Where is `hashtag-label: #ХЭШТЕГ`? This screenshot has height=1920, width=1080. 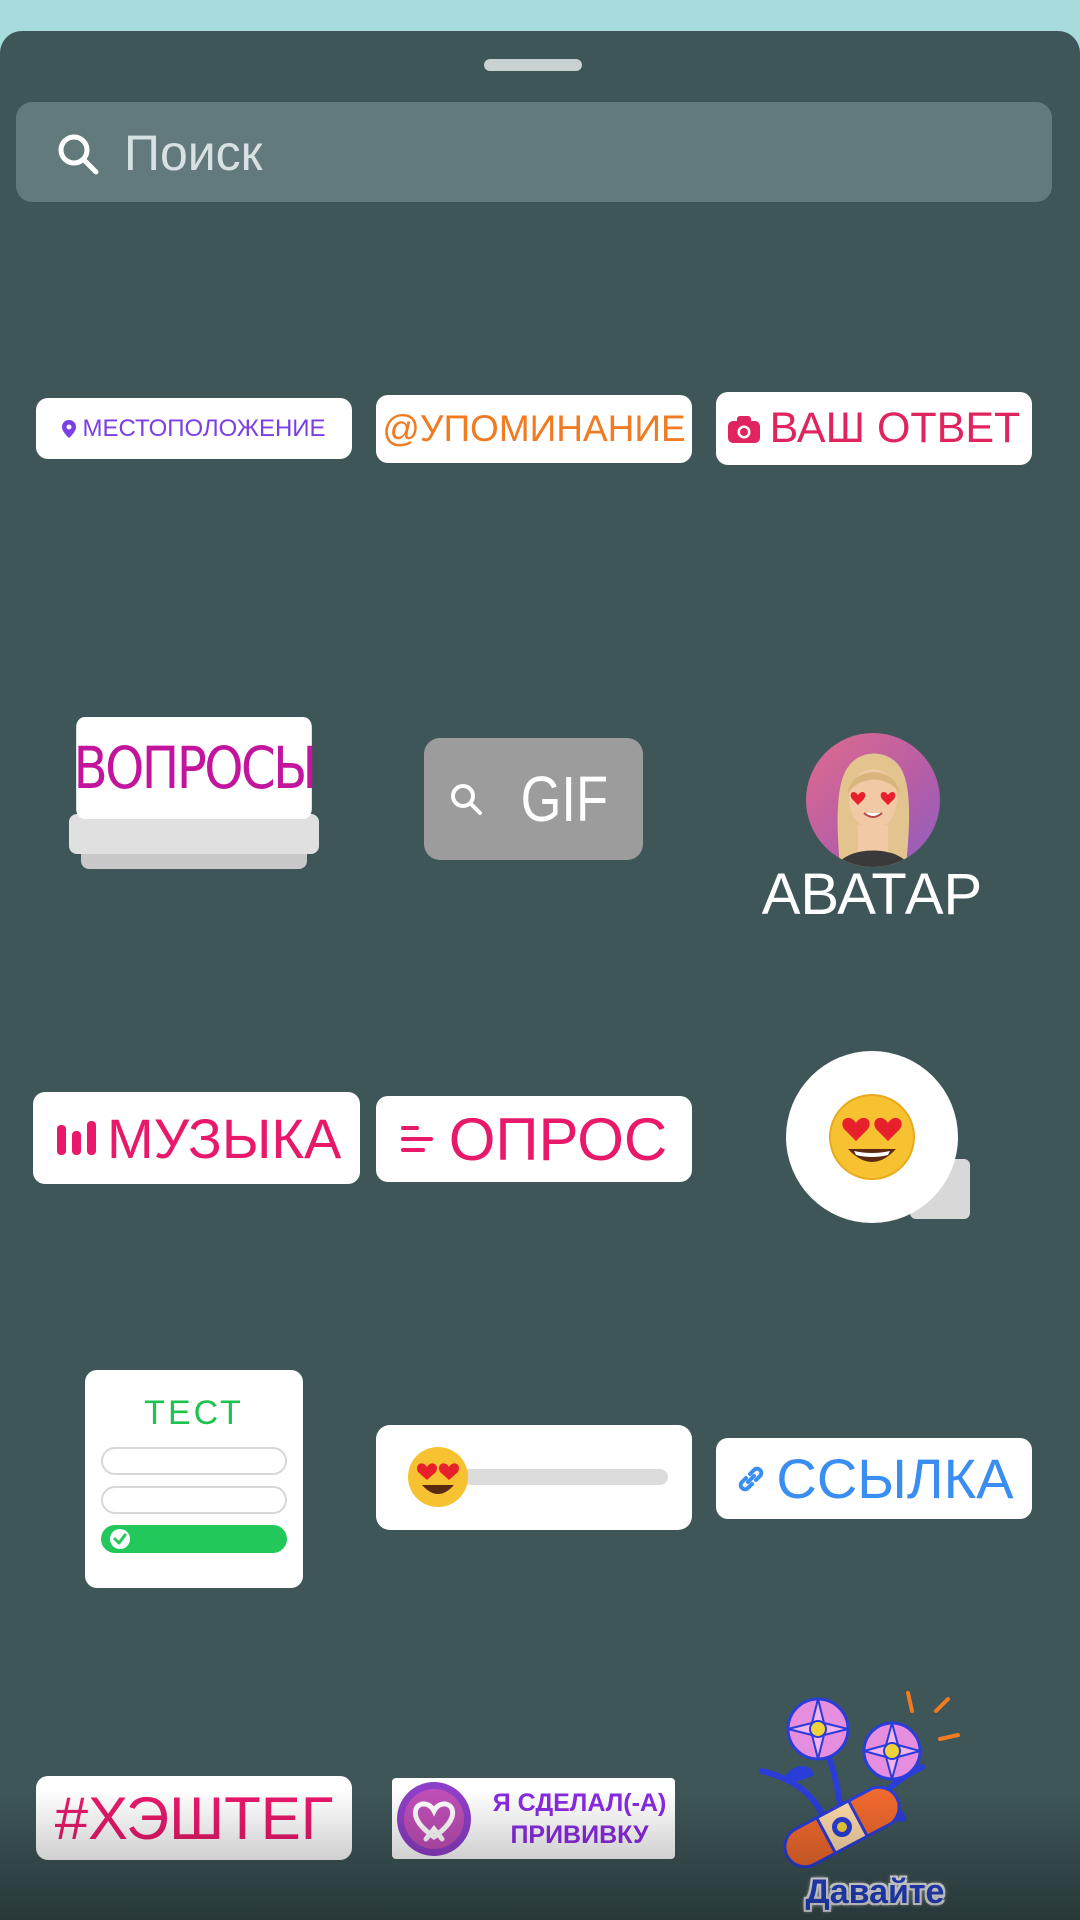
hashtag-label: #ХЭШТЕГ is located at coordinates (194, 1818).